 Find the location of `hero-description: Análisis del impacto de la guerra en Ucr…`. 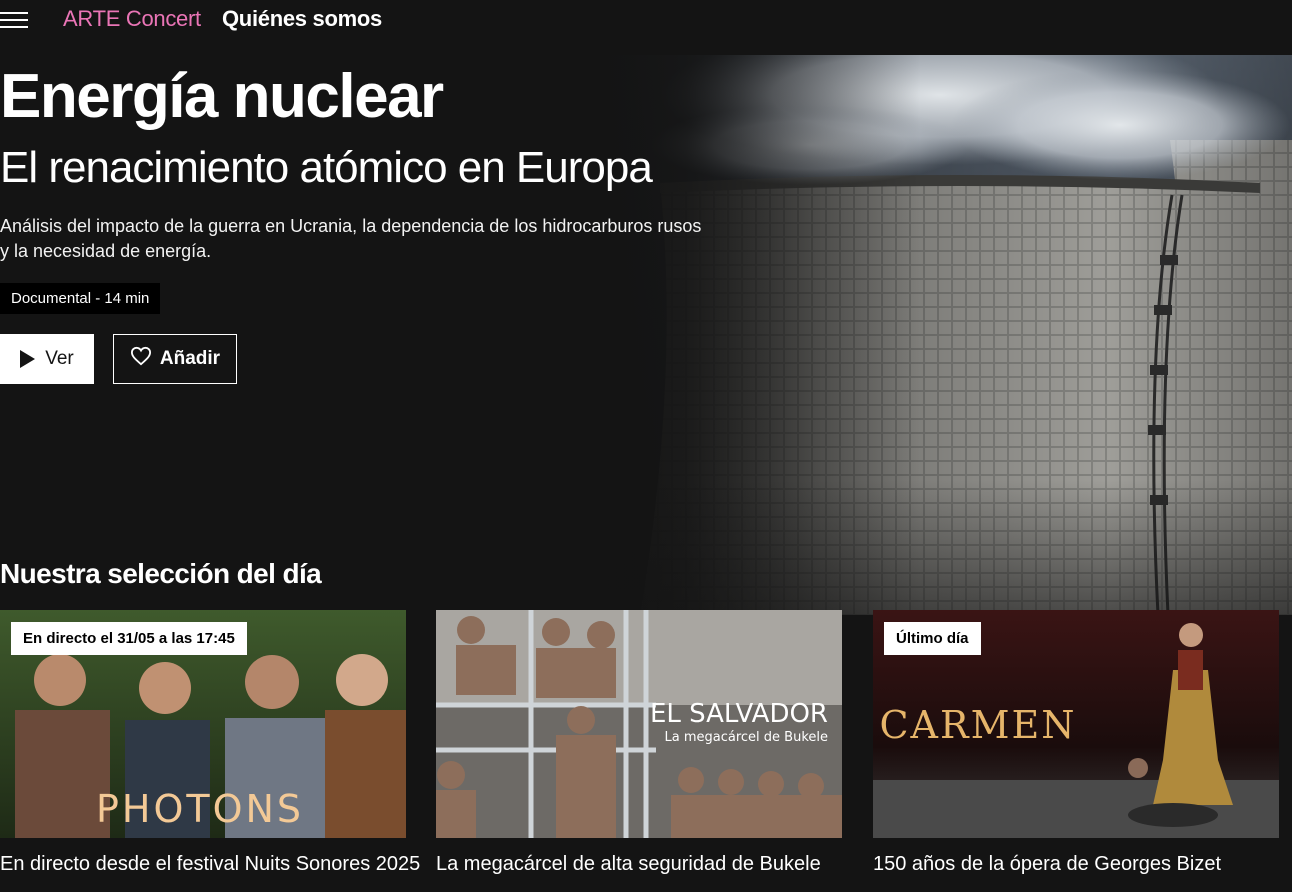

hero-description: Análisis del impacto de la guerra en Ucr… is located at coordinates (351, 238).